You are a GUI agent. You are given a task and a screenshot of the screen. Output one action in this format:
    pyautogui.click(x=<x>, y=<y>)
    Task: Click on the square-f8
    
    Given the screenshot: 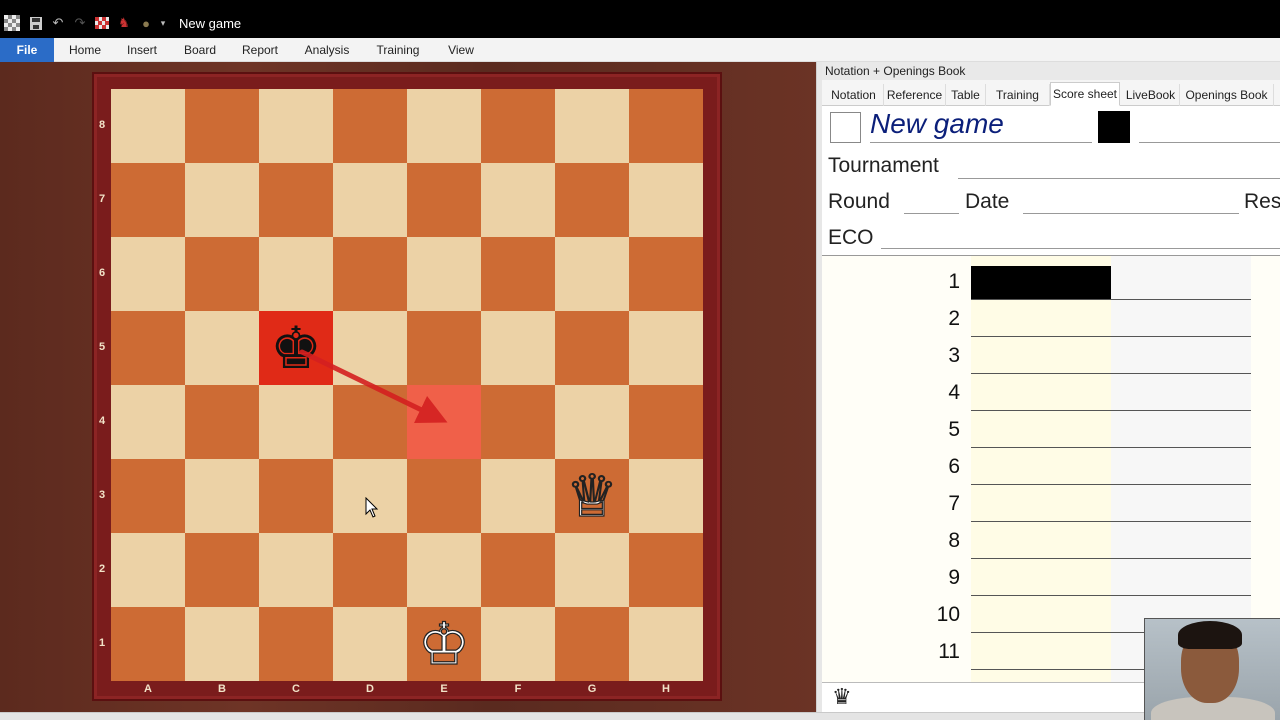 What is the action you would take?
    pyautogui.click(x=518, y=126)
    